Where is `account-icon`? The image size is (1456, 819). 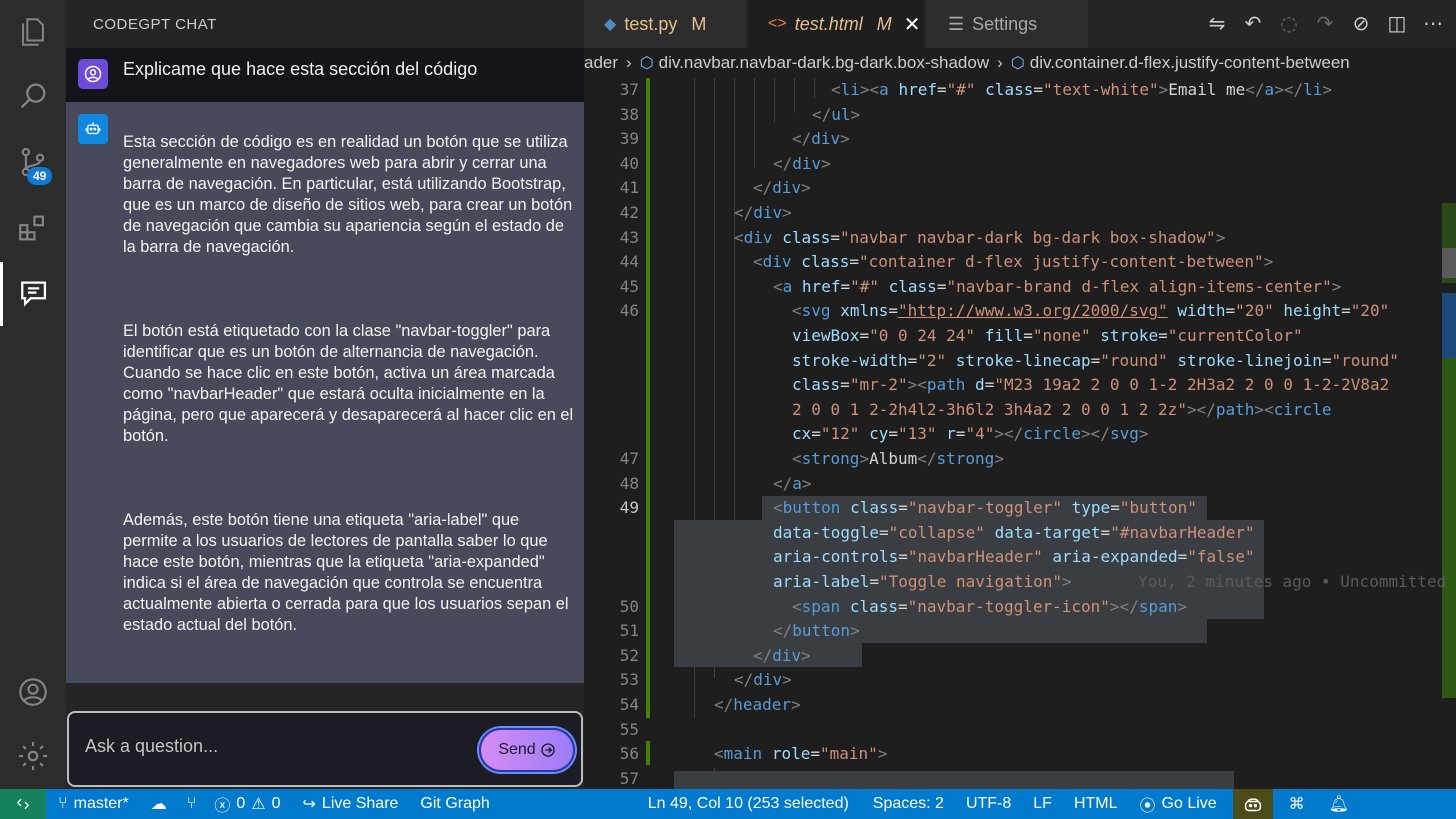
account-icon is located at coordinates (33, 692).